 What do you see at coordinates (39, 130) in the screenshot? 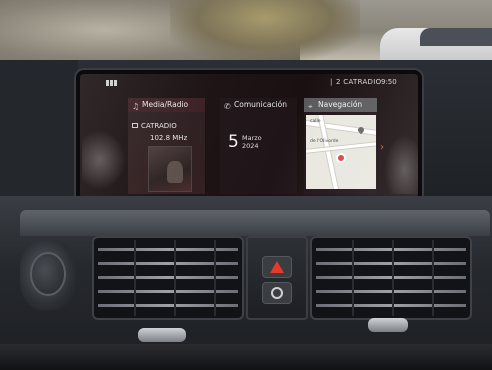
I see `dashboard-left` at bounding box center [39, 130].